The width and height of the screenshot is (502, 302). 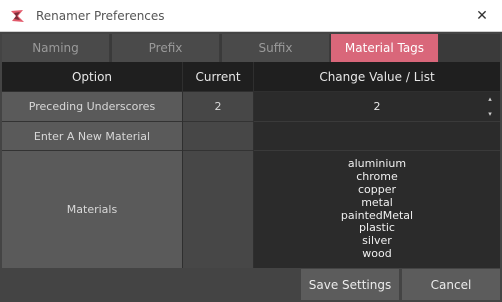 I want to click on spin-down-icon: ▾, so click(x=490, y=114).